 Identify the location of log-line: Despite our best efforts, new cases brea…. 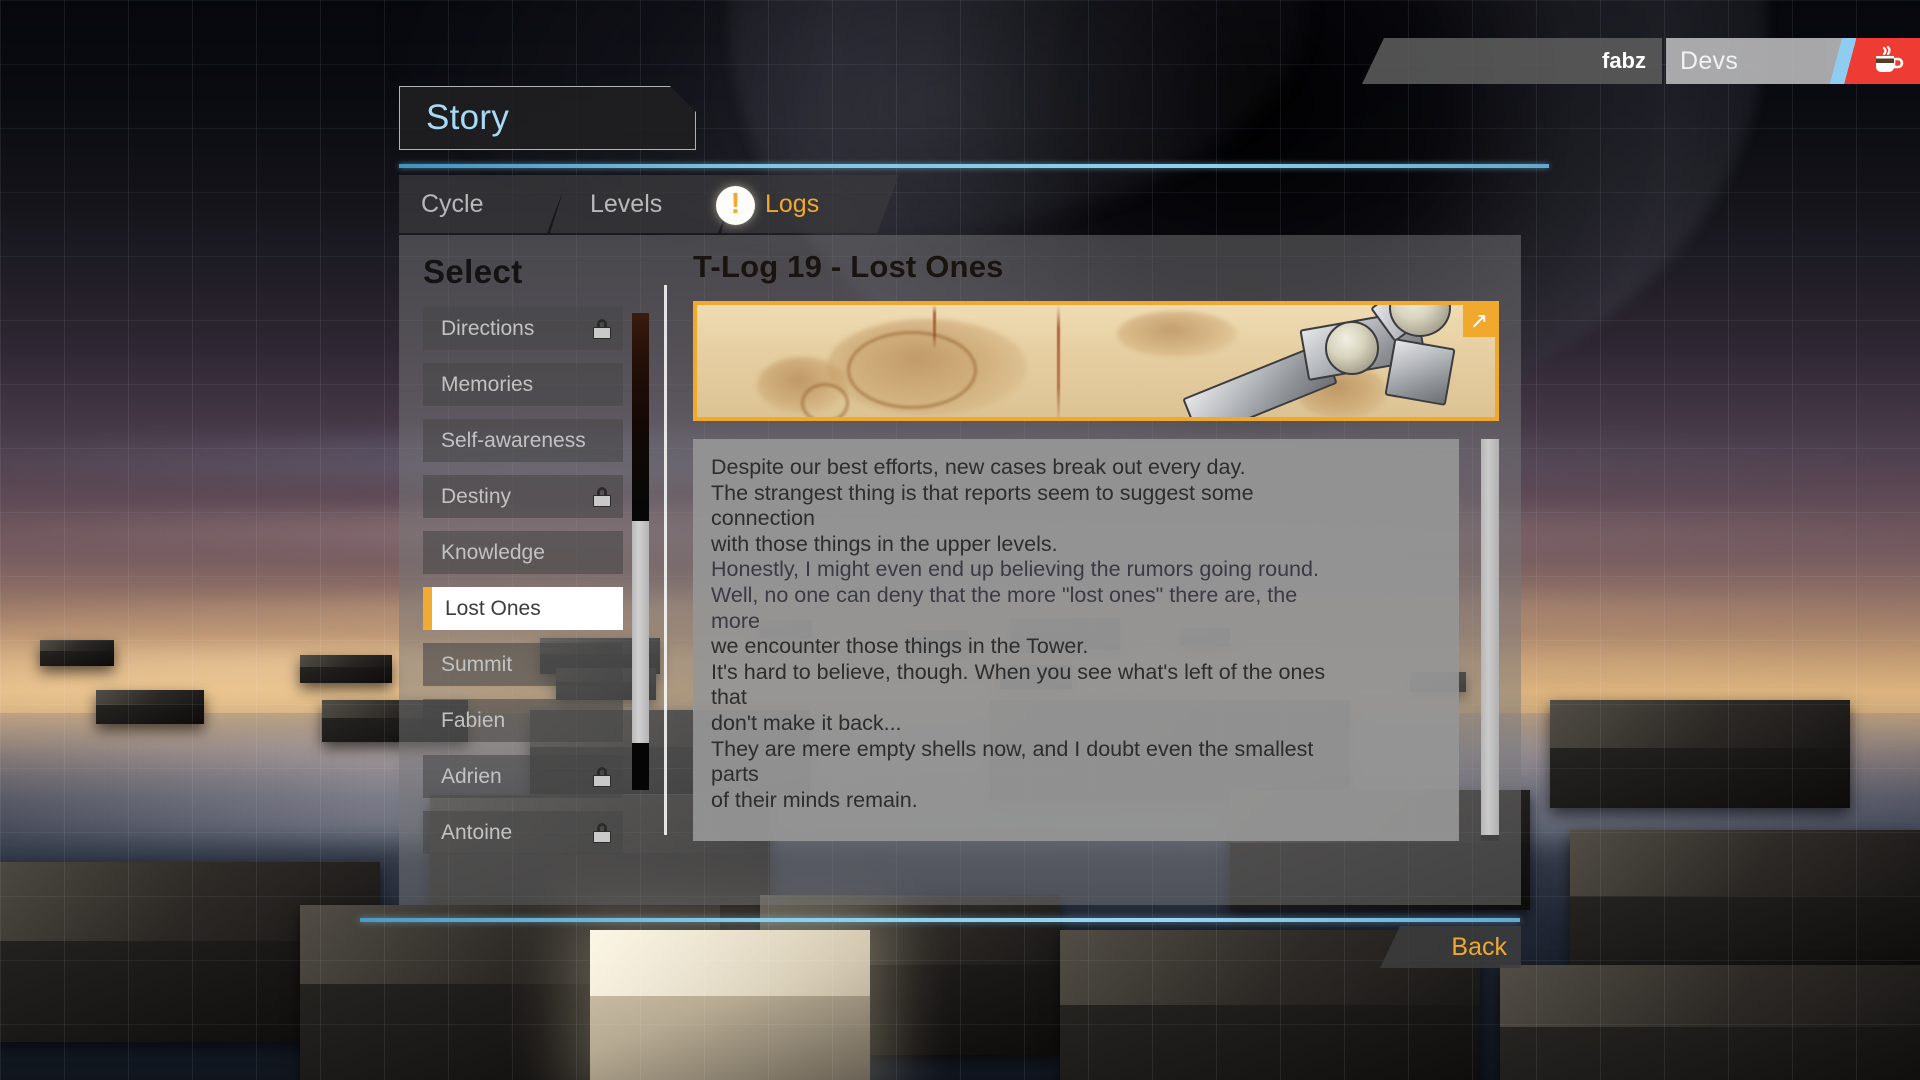
(978, 467).